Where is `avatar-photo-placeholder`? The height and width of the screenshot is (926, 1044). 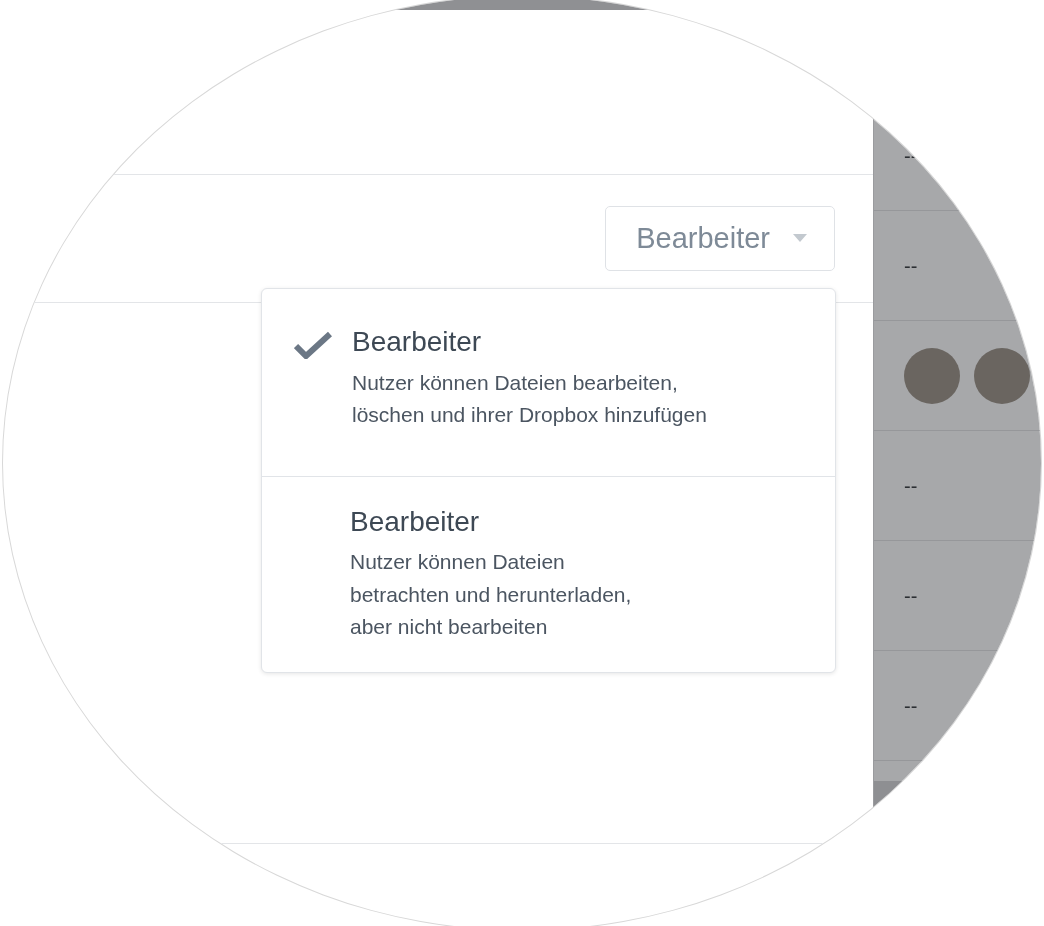 avatar-photo-placeholder is located at coordinates (1002, 375).